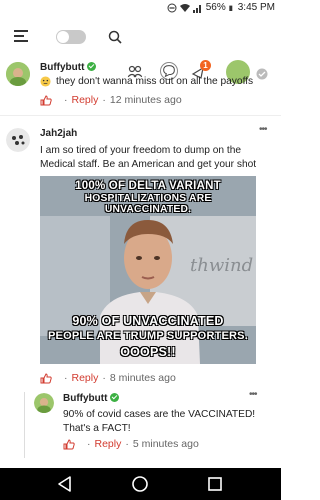 This screenshot has width=320, height=500. I want to click on status-icons: 56% 3:45 PM, so click(221, 7).